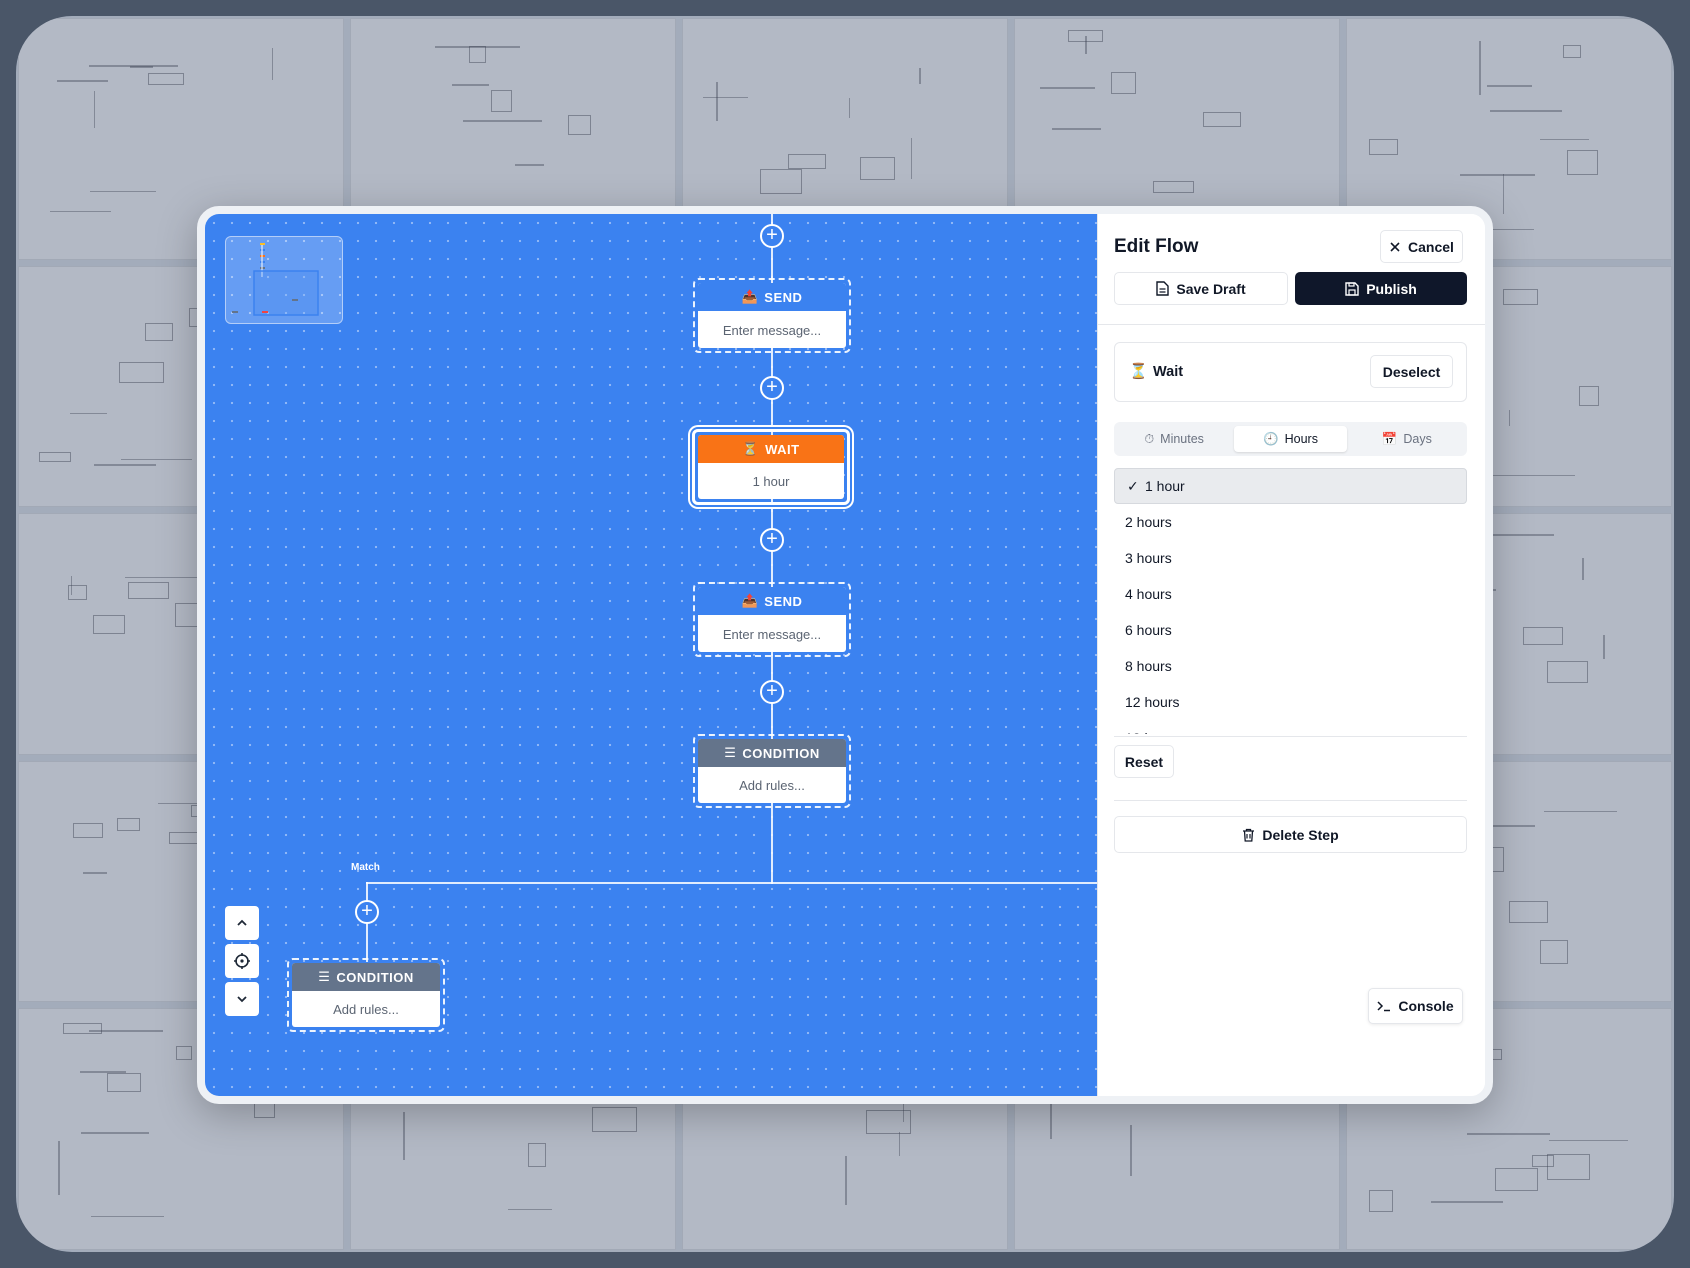 This screenshot has height=1268, width=1690. I want to click on console-button: Console, so click(1415, 1006).